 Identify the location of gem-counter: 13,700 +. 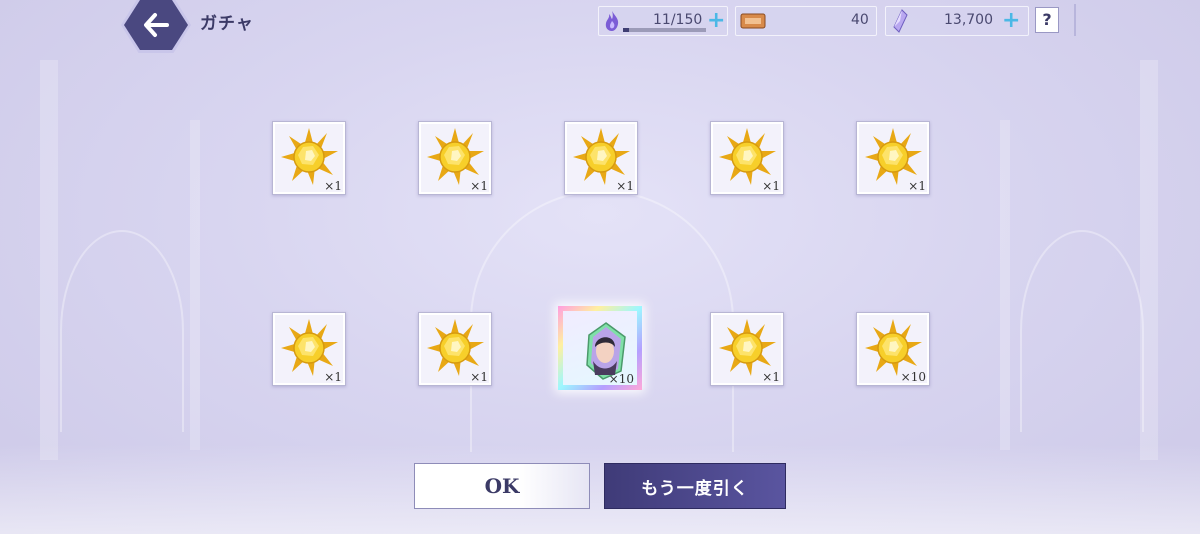
(957, 21).